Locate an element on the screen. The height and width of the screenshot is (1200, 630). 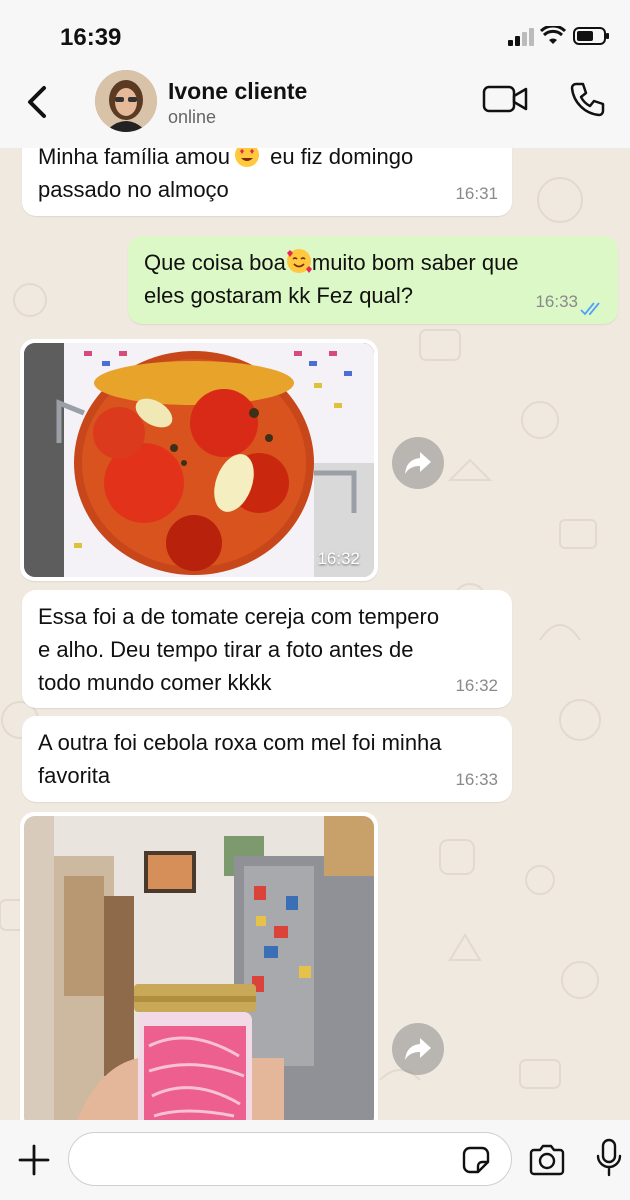
sticker-icon is located at coordinates (476, 1160).